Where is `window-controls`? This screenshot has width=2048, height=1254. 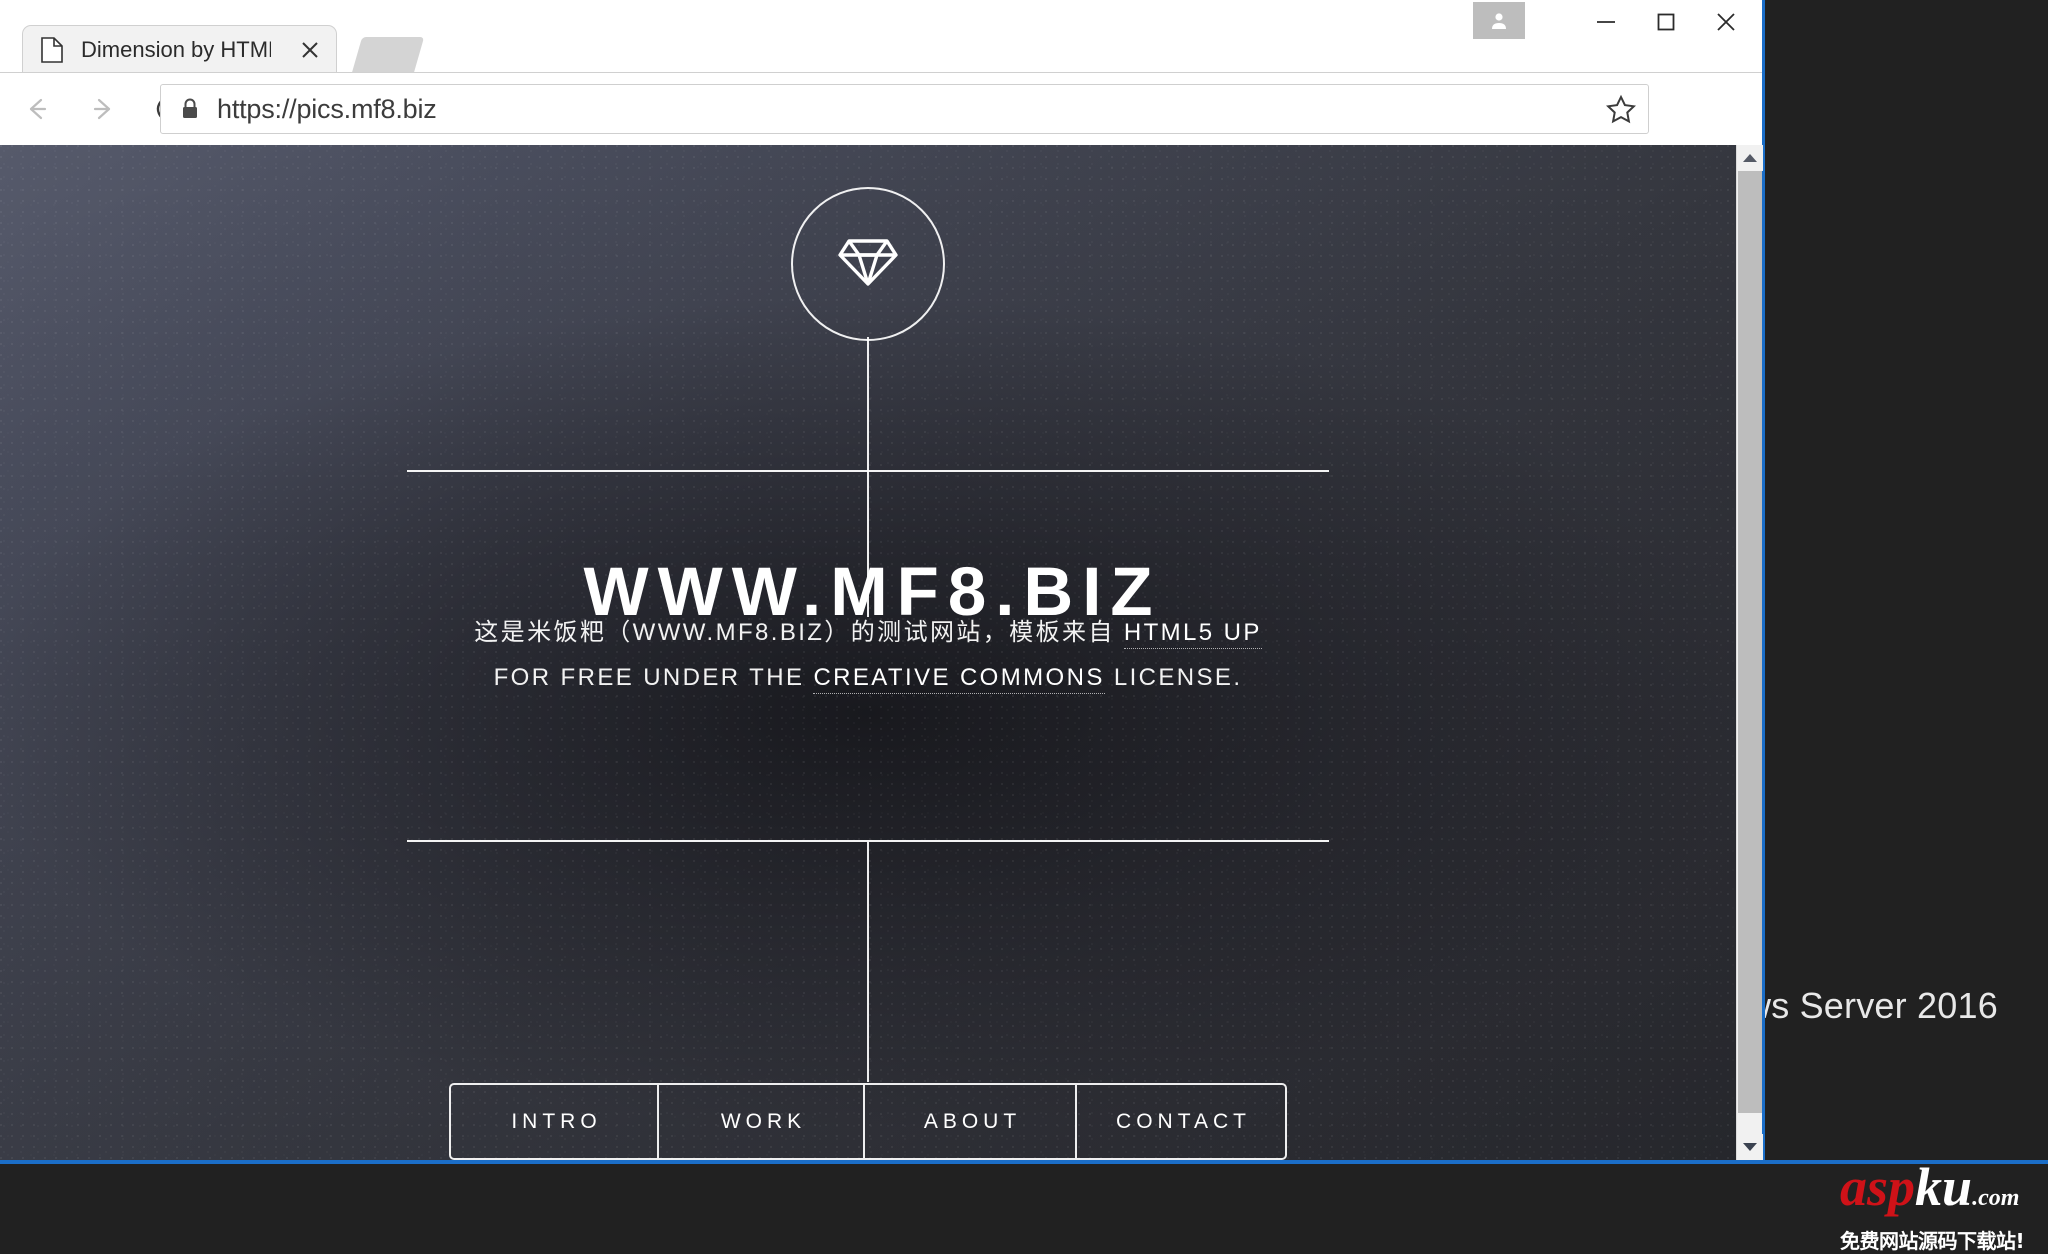 window-controls is located at coordinates (1666, 29).